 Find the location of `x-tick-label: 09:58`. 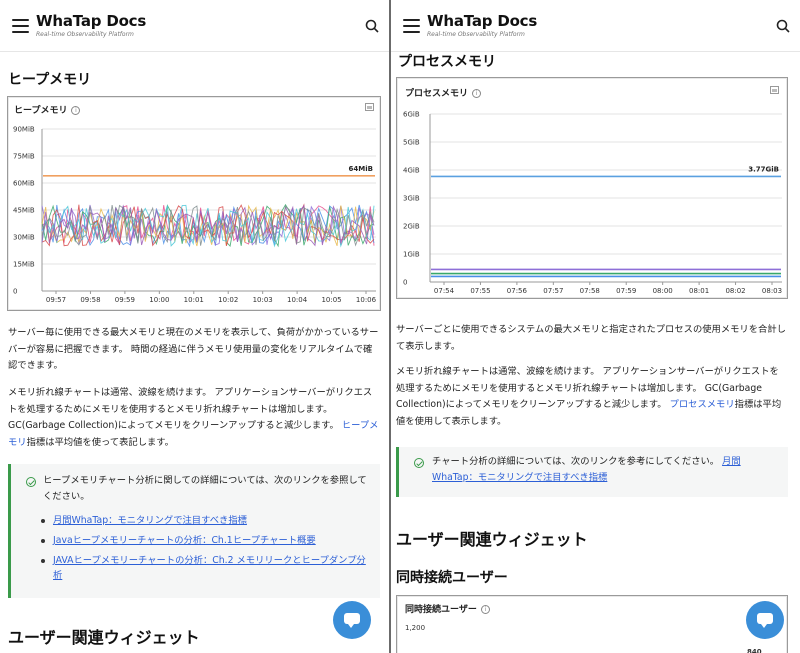

x-tick-label: 09:58 is located at coordinates (90, 300).